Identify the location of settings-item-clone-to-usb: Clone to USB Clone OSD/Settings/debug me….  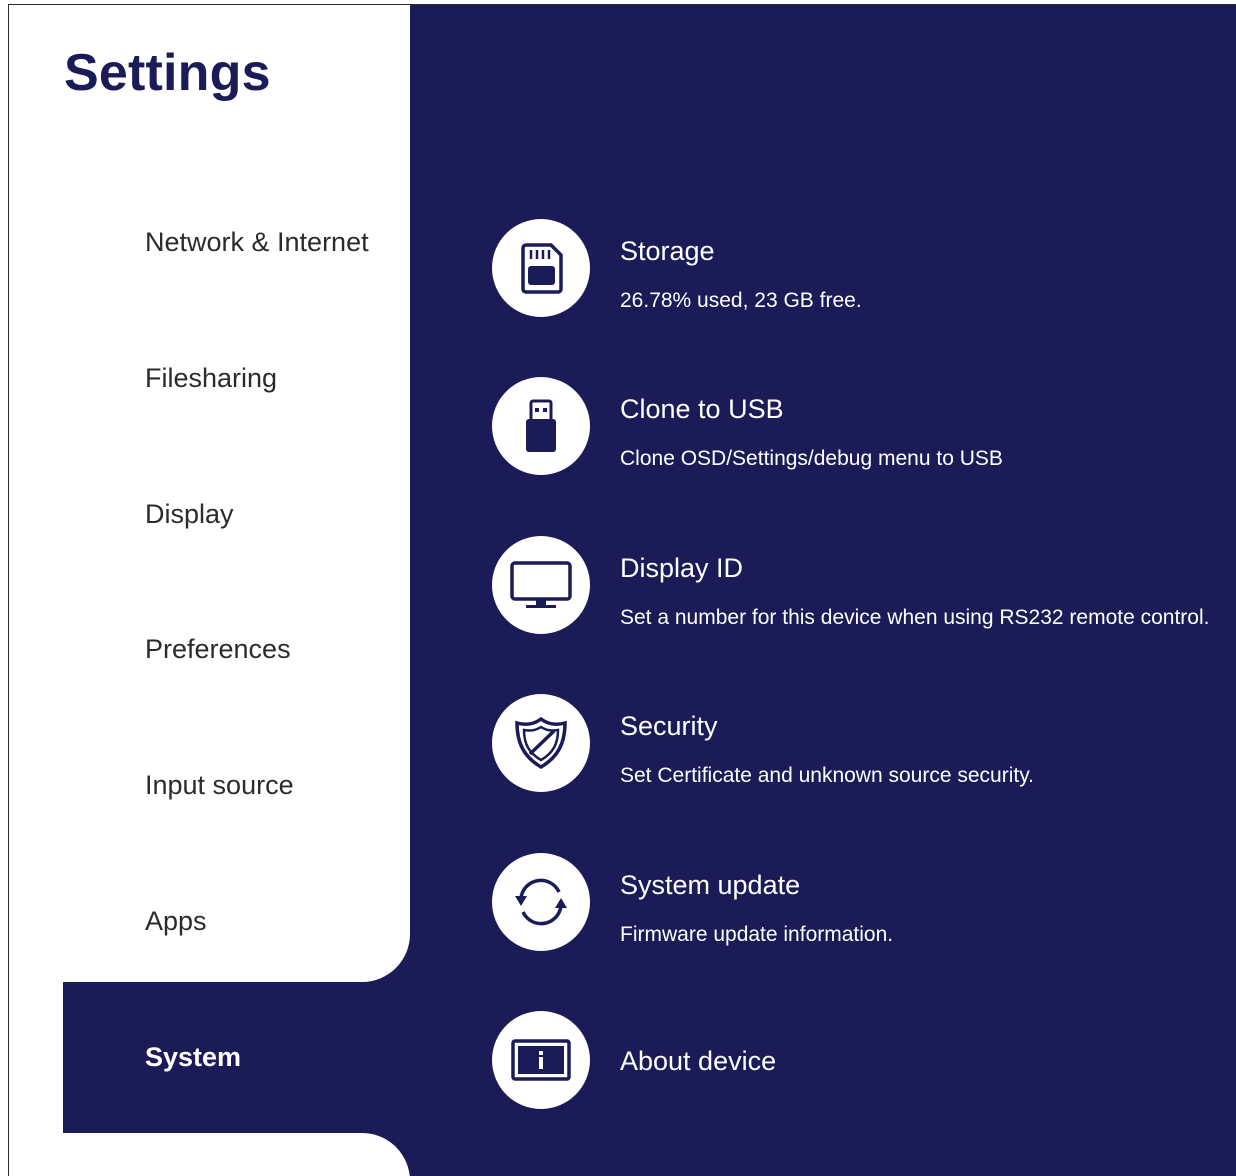
(622, 427).